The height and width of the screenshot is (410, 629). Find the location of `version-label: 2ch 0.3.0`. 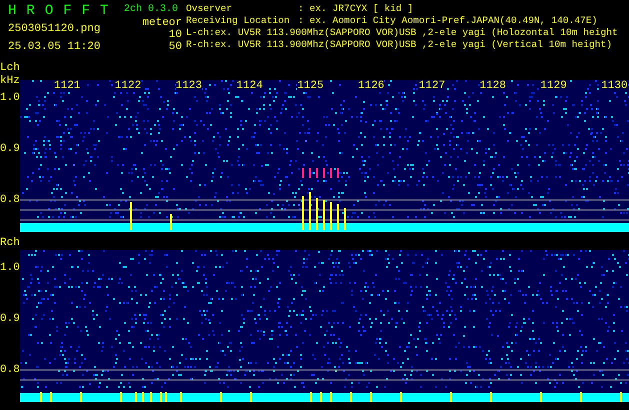

version-label: 2ch 0.3.0 is located at coordinates (151, 10).